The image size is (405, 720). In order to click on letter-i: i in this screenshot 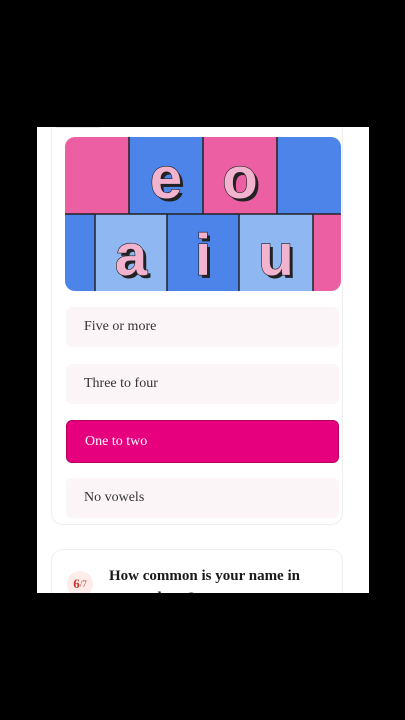, I will do `click(203, 255)`.